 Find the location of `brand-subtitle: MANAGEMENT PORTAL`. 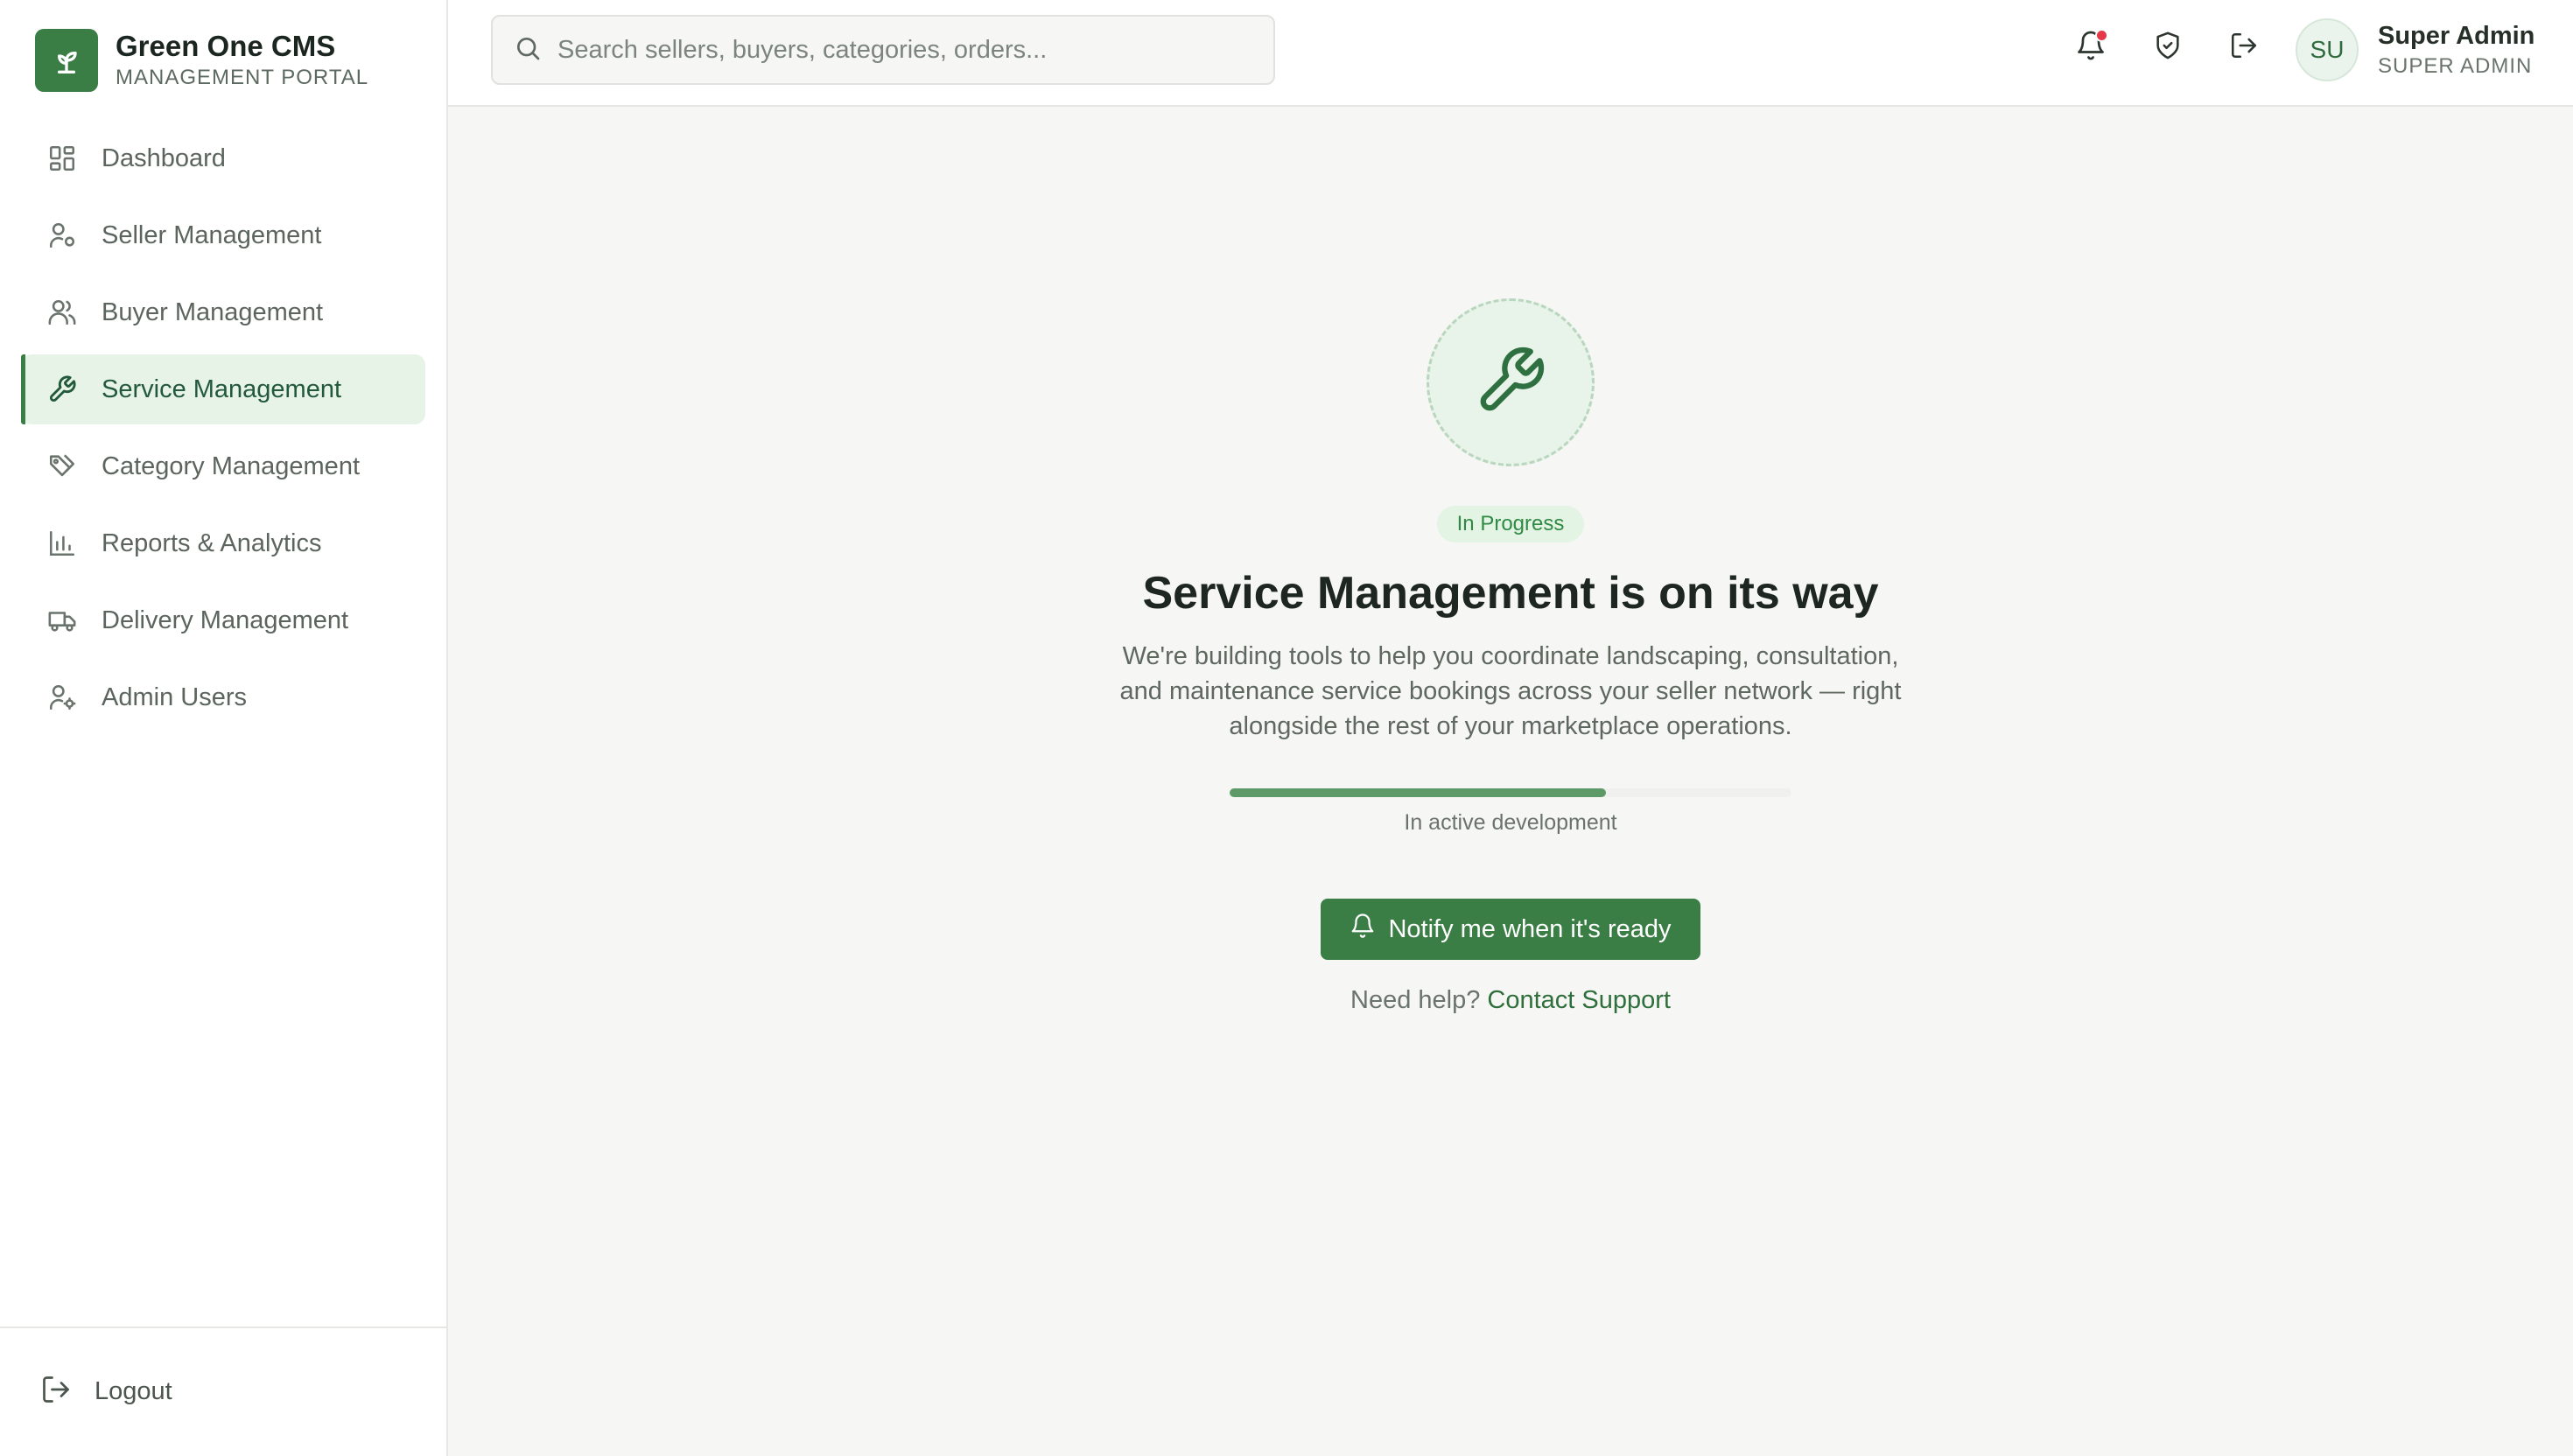

brand-subtitle: MANAGEMENT PORTAL is located at coordinates (242, 77).